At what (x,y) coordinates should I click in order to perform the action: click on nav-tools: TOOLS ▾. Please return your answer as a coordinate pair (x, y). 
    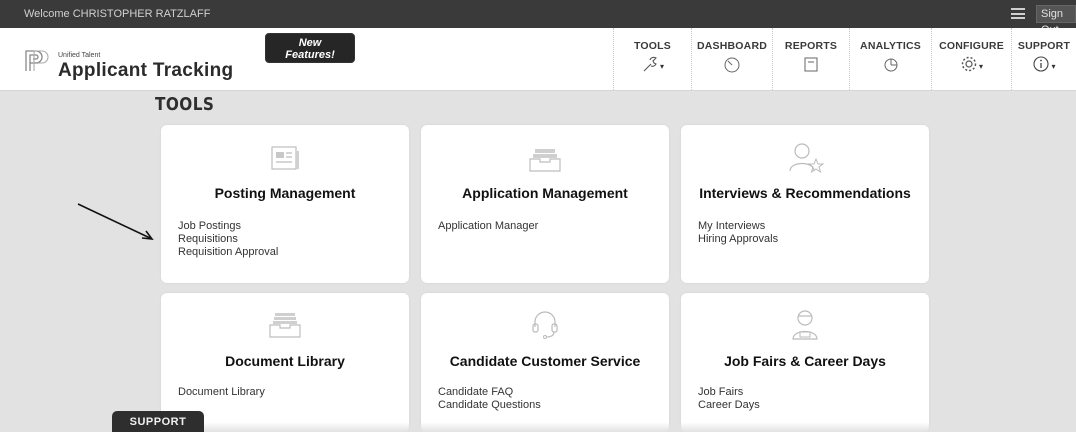
    Looking at the image, I should click on (652, 59).